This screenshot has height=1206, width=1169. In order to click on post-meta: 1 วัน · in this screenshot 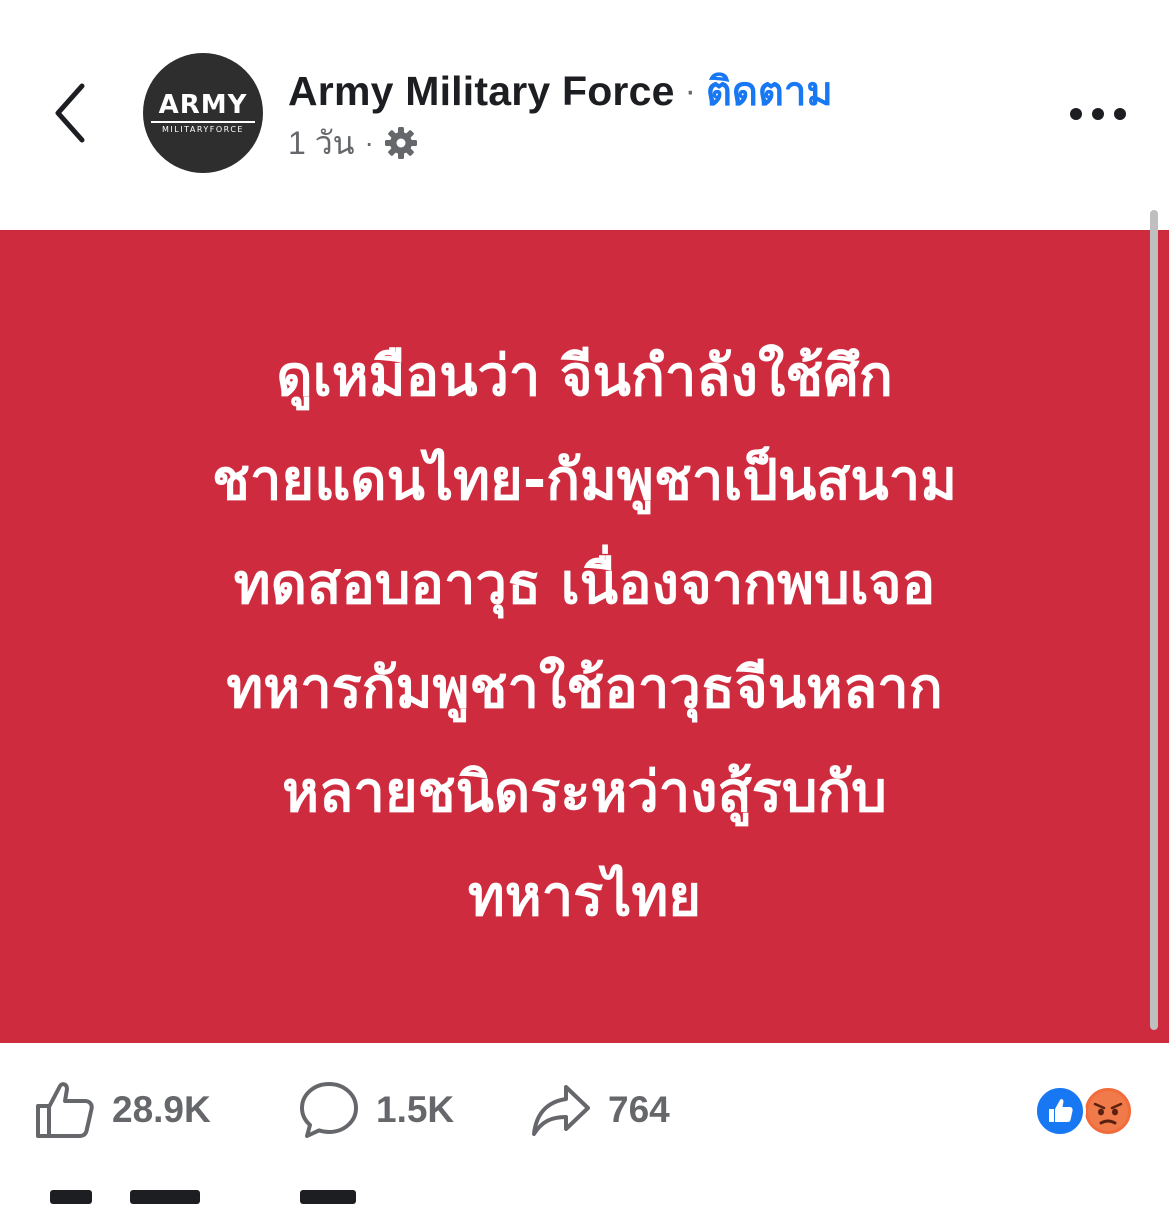, I will do `click(353, 143)`.